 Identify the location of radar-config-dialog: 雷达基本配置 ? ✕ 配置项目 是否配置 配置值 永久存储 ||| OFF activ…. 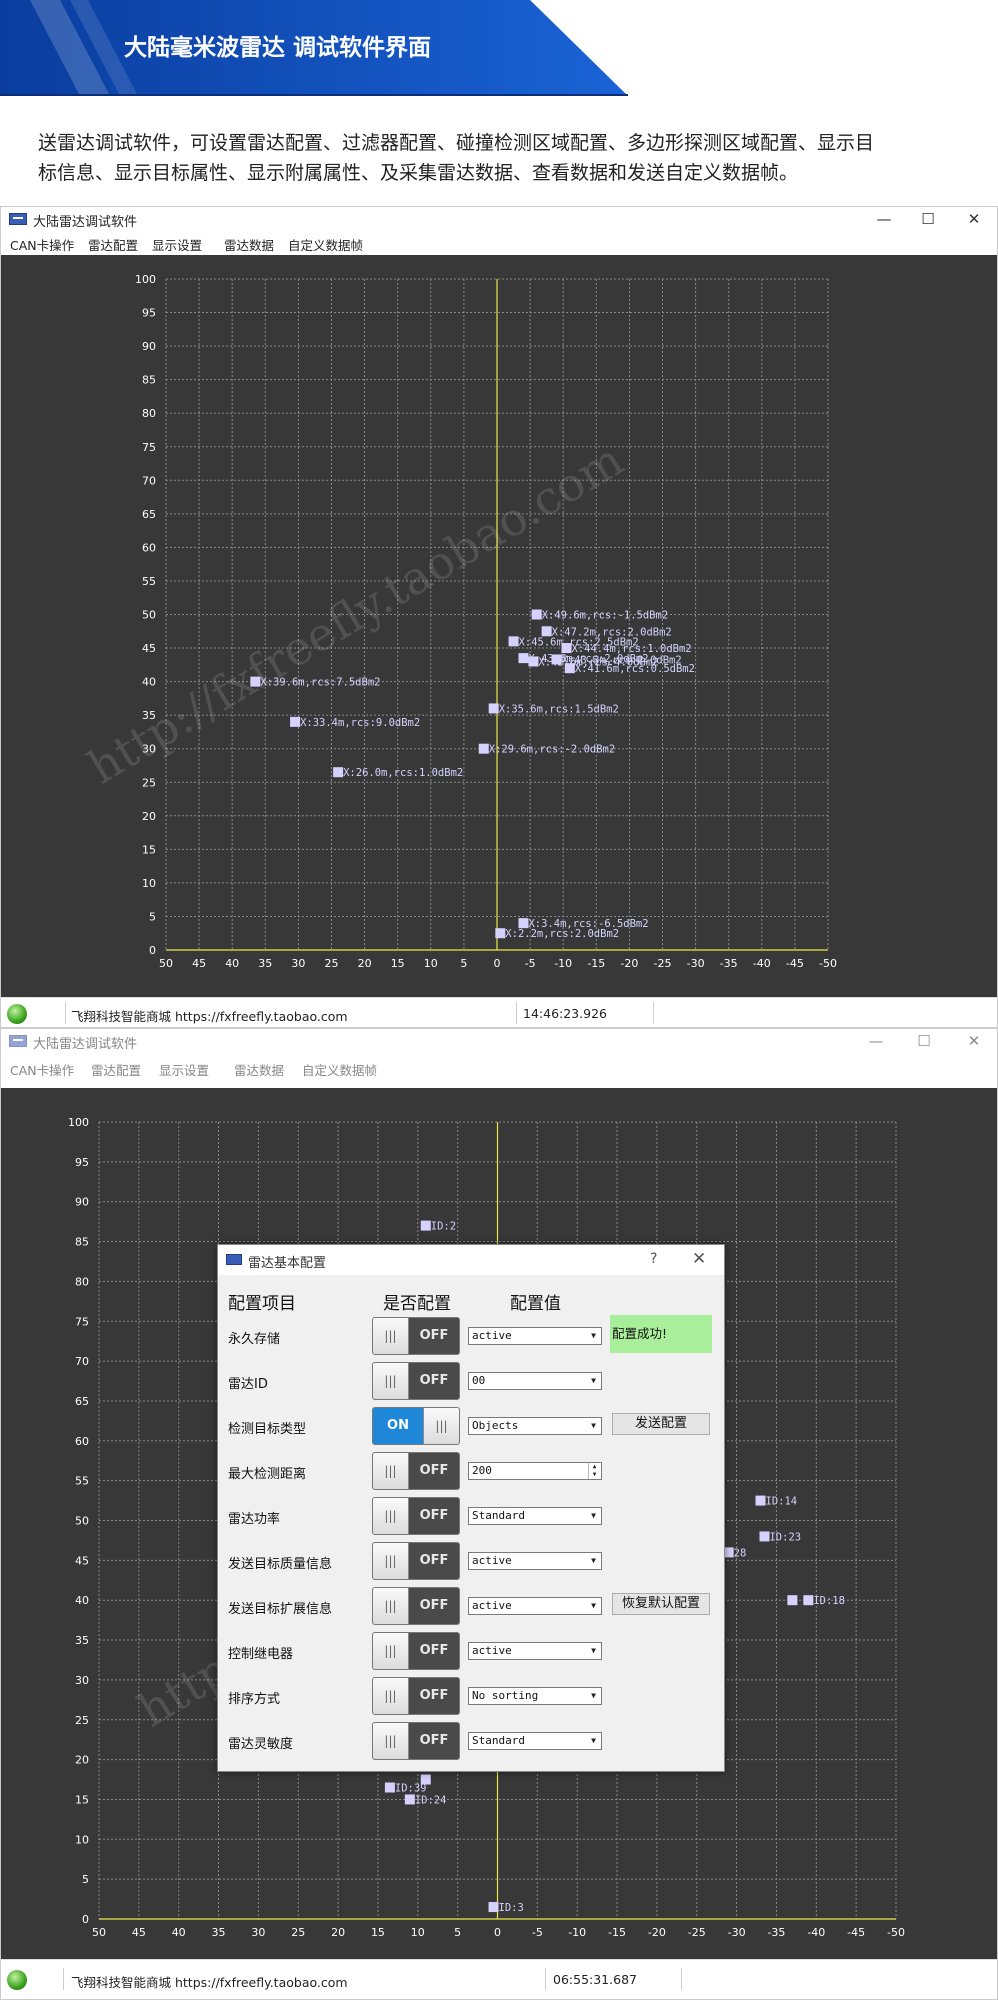
(471, 1508).